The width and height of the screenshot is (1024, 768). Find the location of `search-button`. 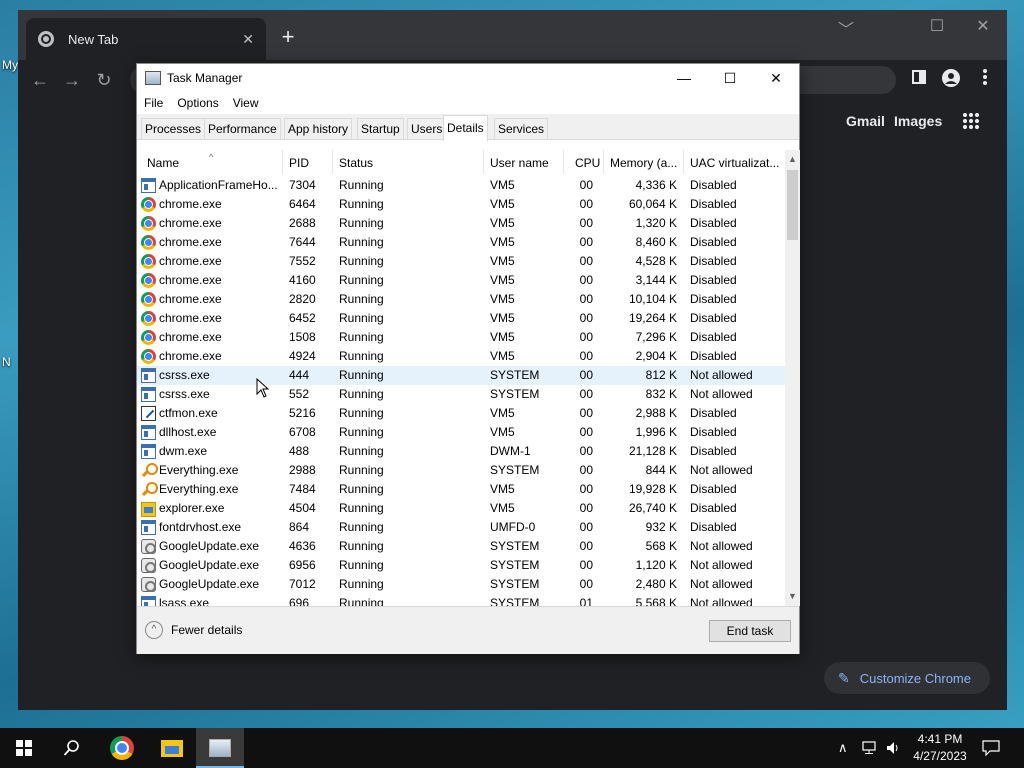

search-button is located at coordinates (72, 748).